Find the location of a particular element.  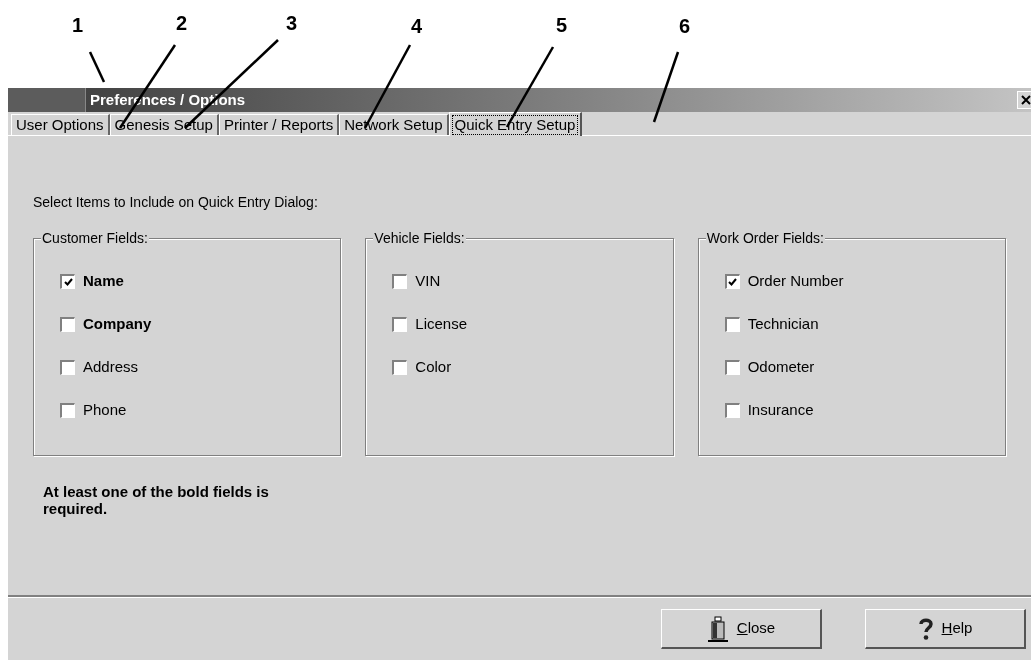

close-icon is located at coordinates (1026, 100).